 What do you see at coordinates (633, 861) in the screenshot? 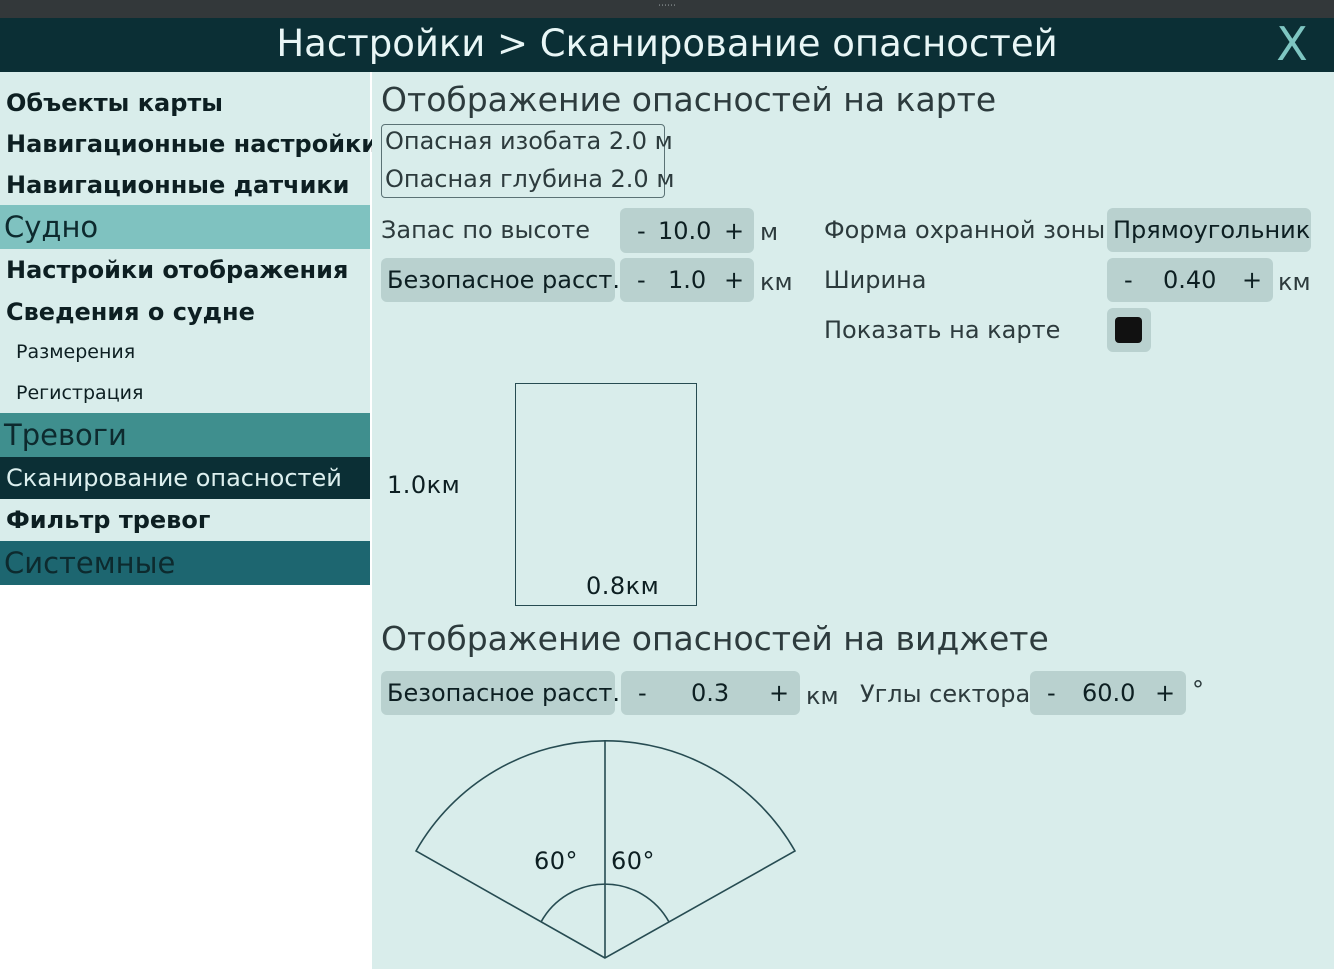
I see `sector-right-angle-label: 60°` at bounding box center [633, 861].